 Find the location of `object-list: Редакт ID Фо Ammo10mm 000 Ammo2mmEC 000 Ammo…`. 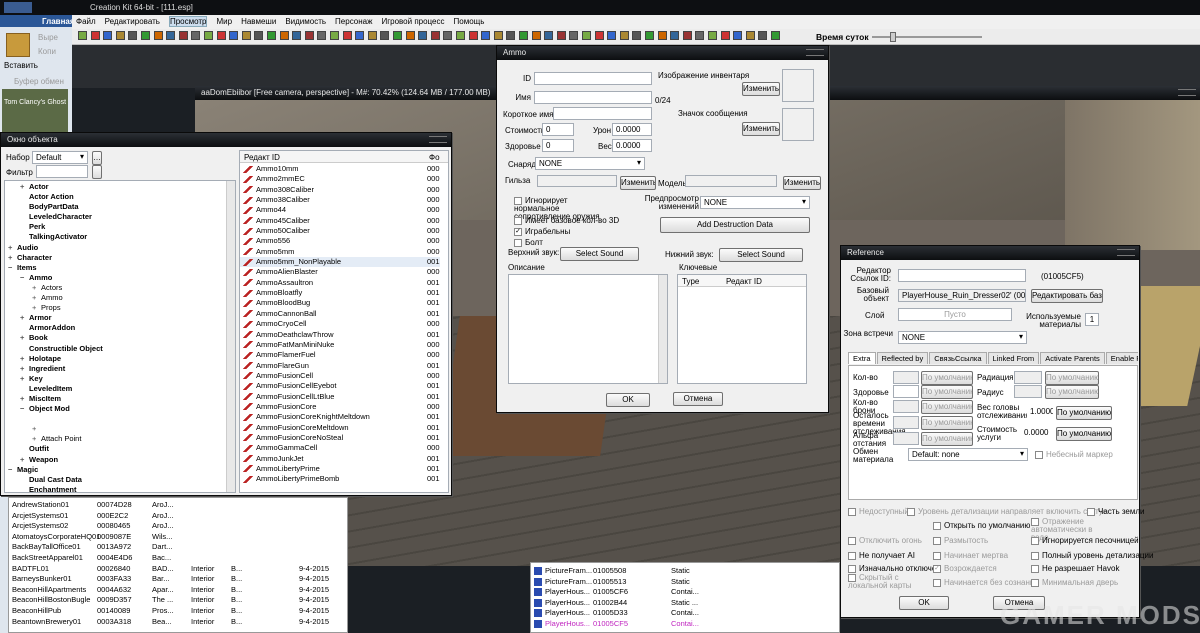

object-list: Редакт ID Фо Ammo10mm 000 Ammo2mmEC 000 Ammo… is located at coordinates (344, 321).